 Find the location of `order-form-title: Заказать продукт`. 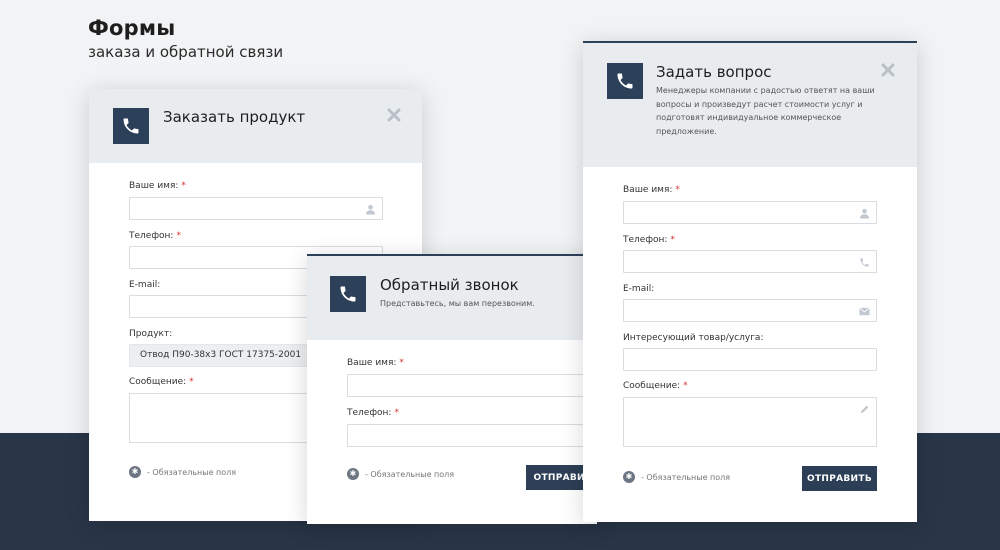

order-form-title: Заказать продукт is located at coordinates (234, 117).